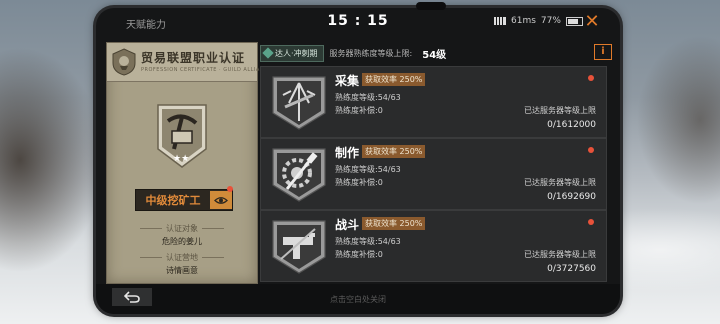 This screenshot has height=324, width=720. What do you see at coordinates (574, 21) in the screenshot?
I see `battery-icon` at bounding box center [574, 21].